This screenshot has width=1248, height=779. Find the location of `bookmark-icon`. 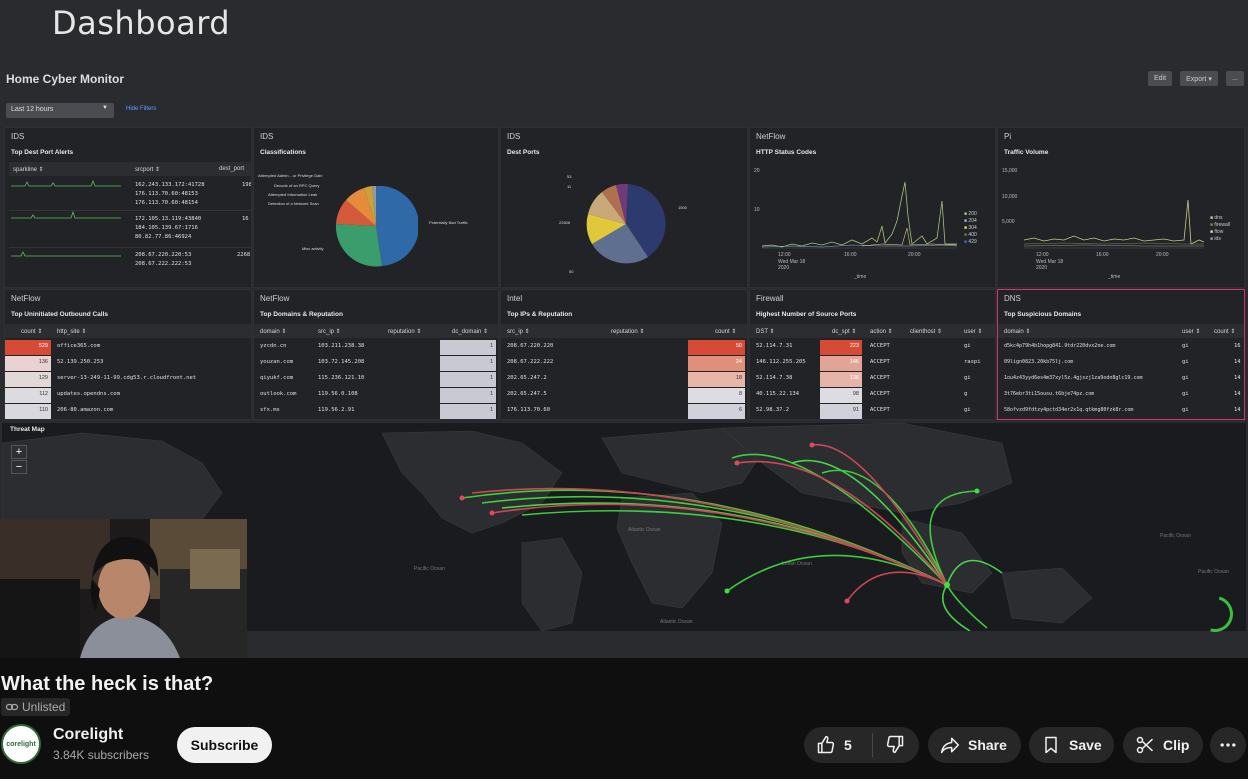

bookmark-icon is located at coordinates (1051, 745).